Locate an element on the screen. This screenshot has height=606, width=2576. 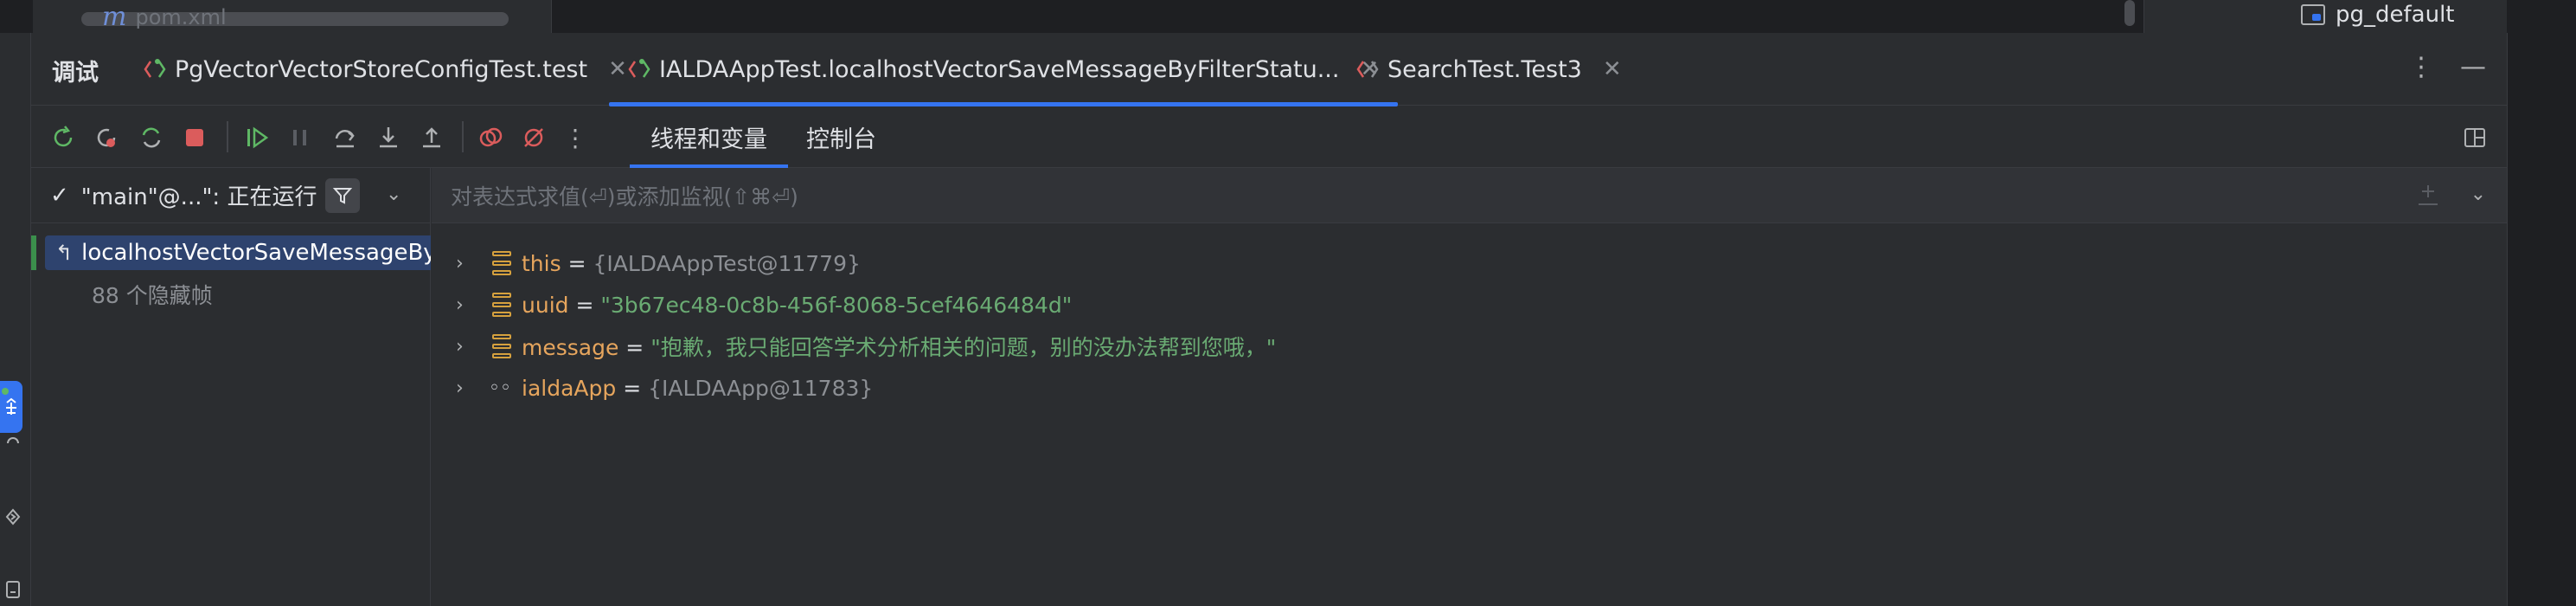
frame-label: localhostVectorSaveMessageByFilterStatus is located at coordinates (256, 253).